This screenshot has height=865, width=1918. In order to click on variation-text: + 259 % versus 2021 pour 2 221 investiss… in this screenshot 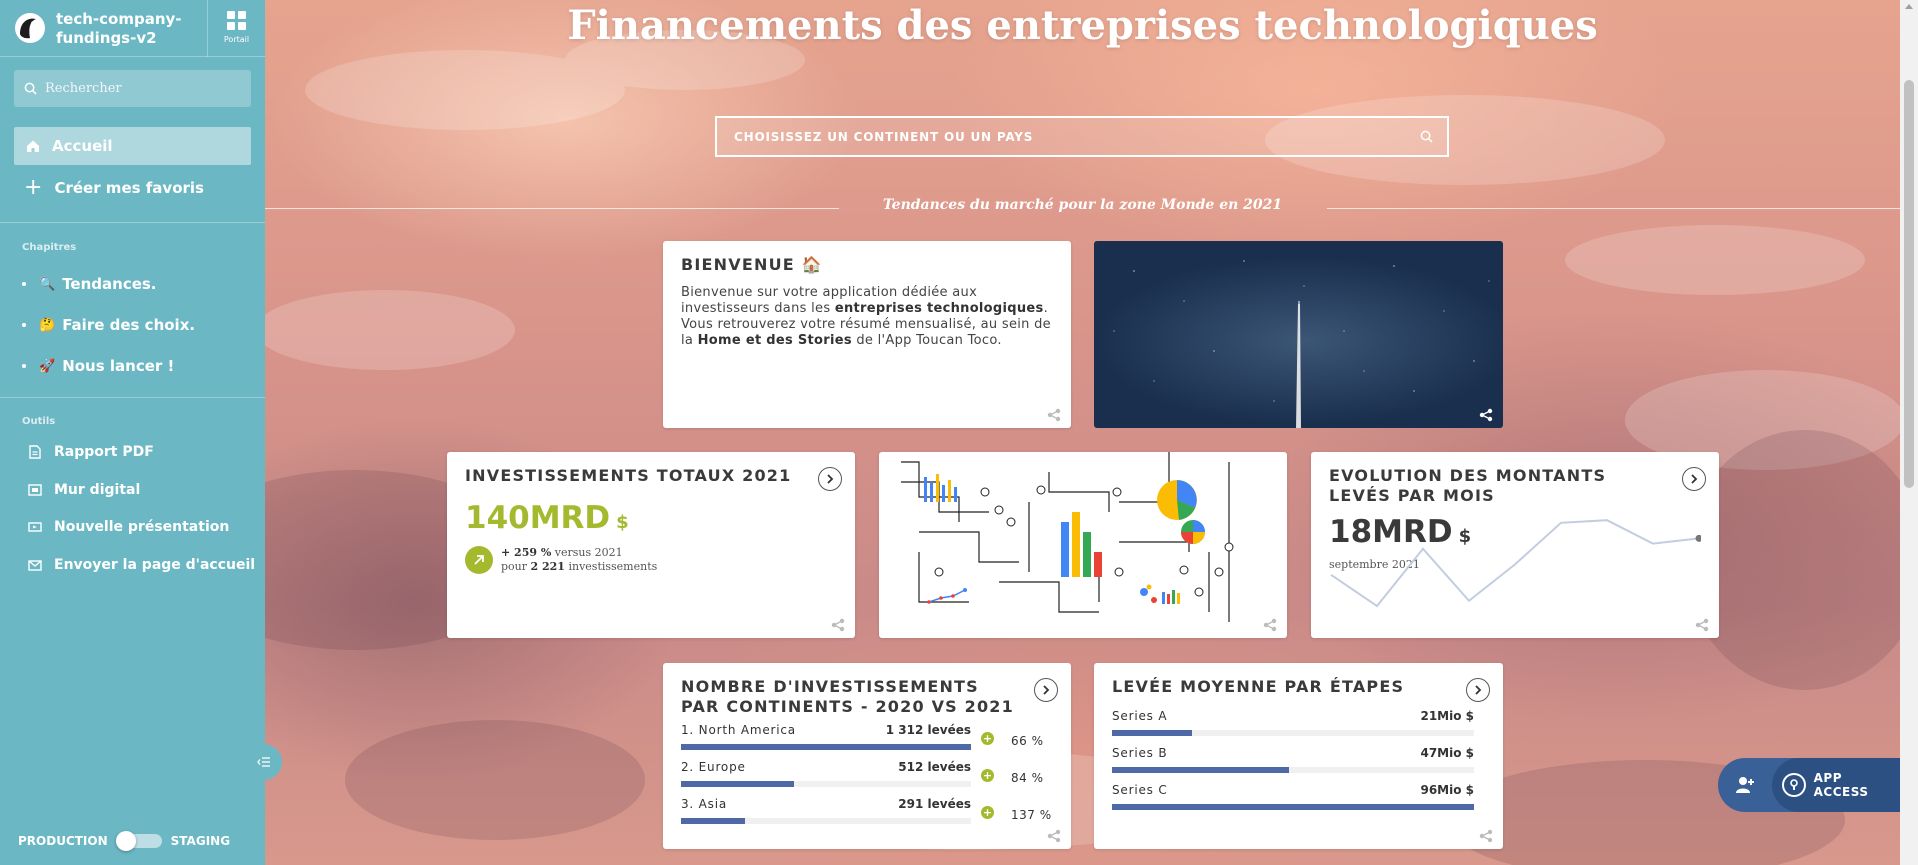, I will do `click(579, 559)`.